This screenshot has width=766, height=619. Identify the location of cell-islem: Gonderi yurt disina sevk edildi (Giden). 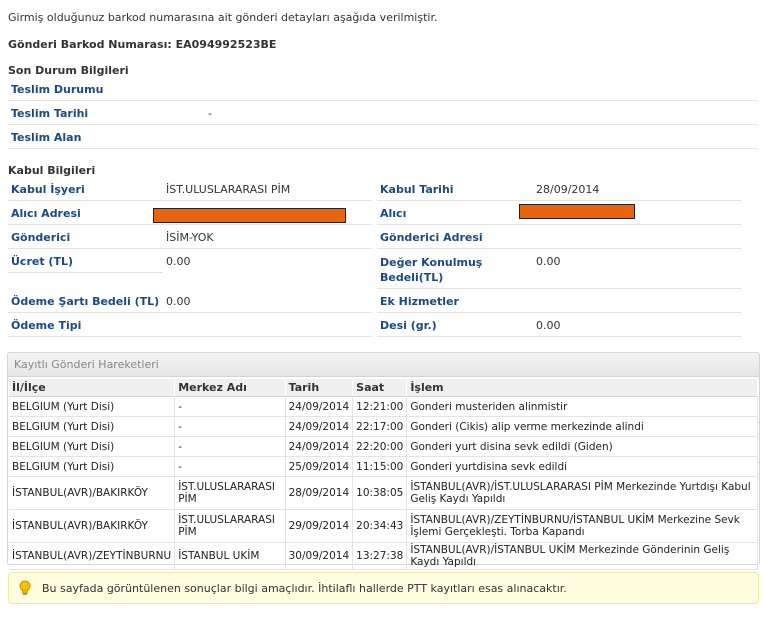
(582, 446).